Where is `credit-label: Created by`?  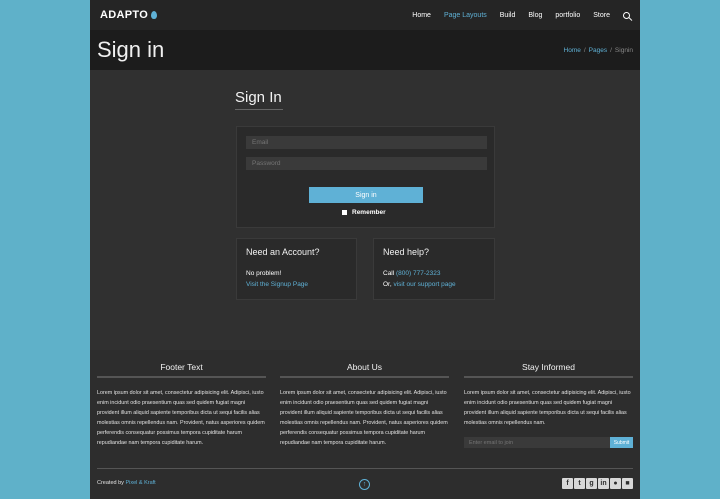 credit-label: Created by is located at coordinates (110, 483).